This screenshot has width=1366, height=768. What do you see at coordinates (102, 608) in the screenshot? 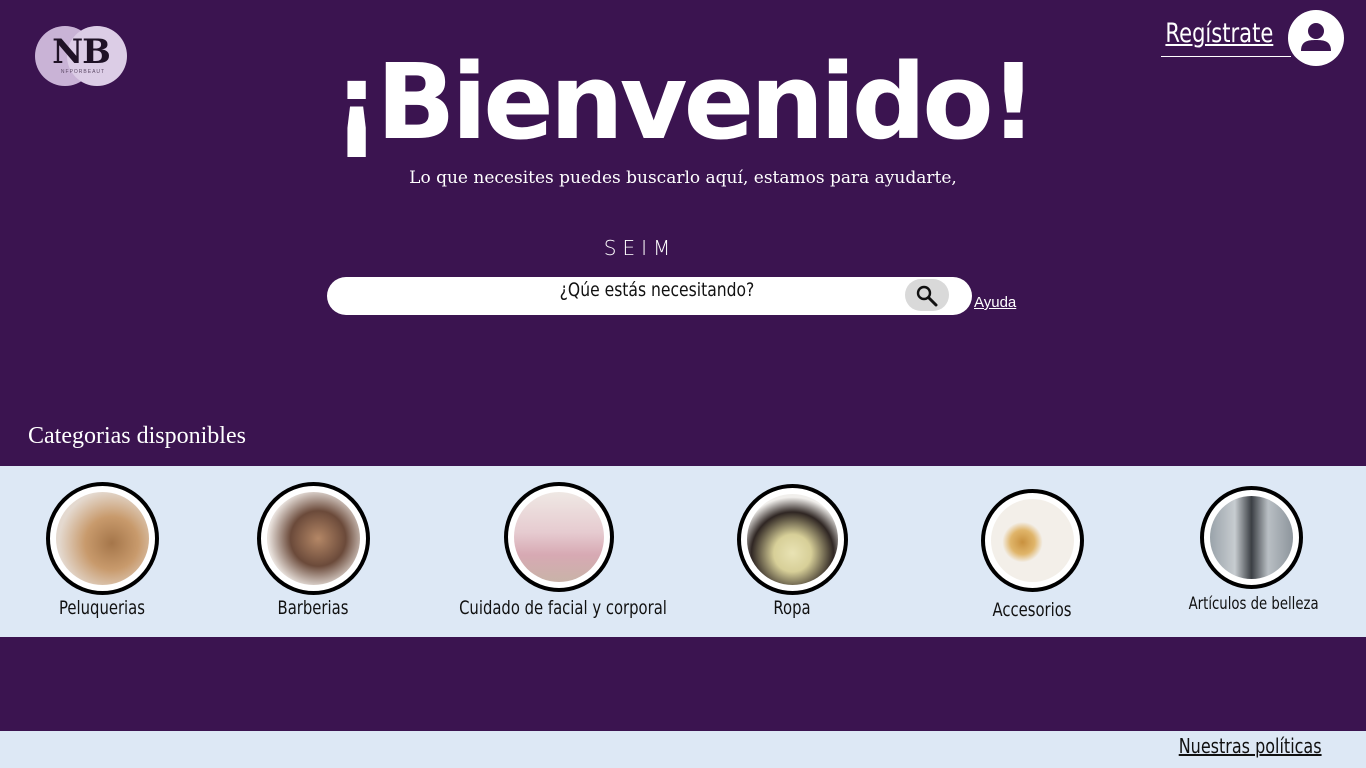
I see `category-label: Peluquerias` at bounding box center [102, 608].